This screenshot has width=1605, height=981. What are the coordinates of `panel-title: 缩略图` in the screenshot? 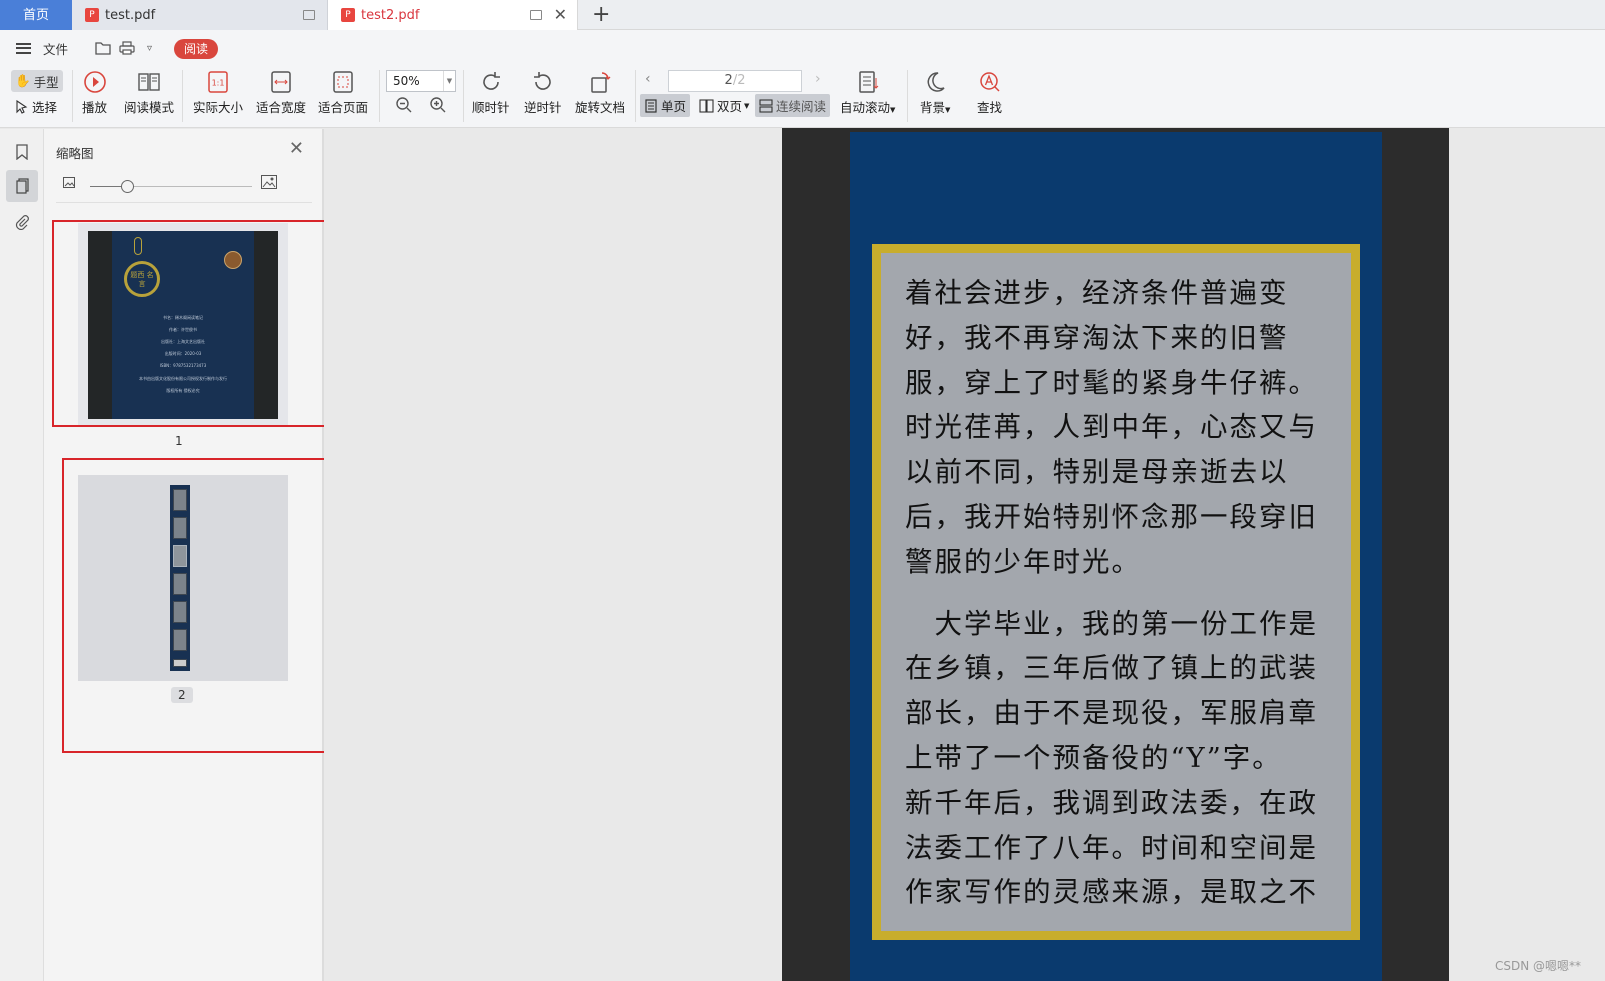 It's located at (75, 153).